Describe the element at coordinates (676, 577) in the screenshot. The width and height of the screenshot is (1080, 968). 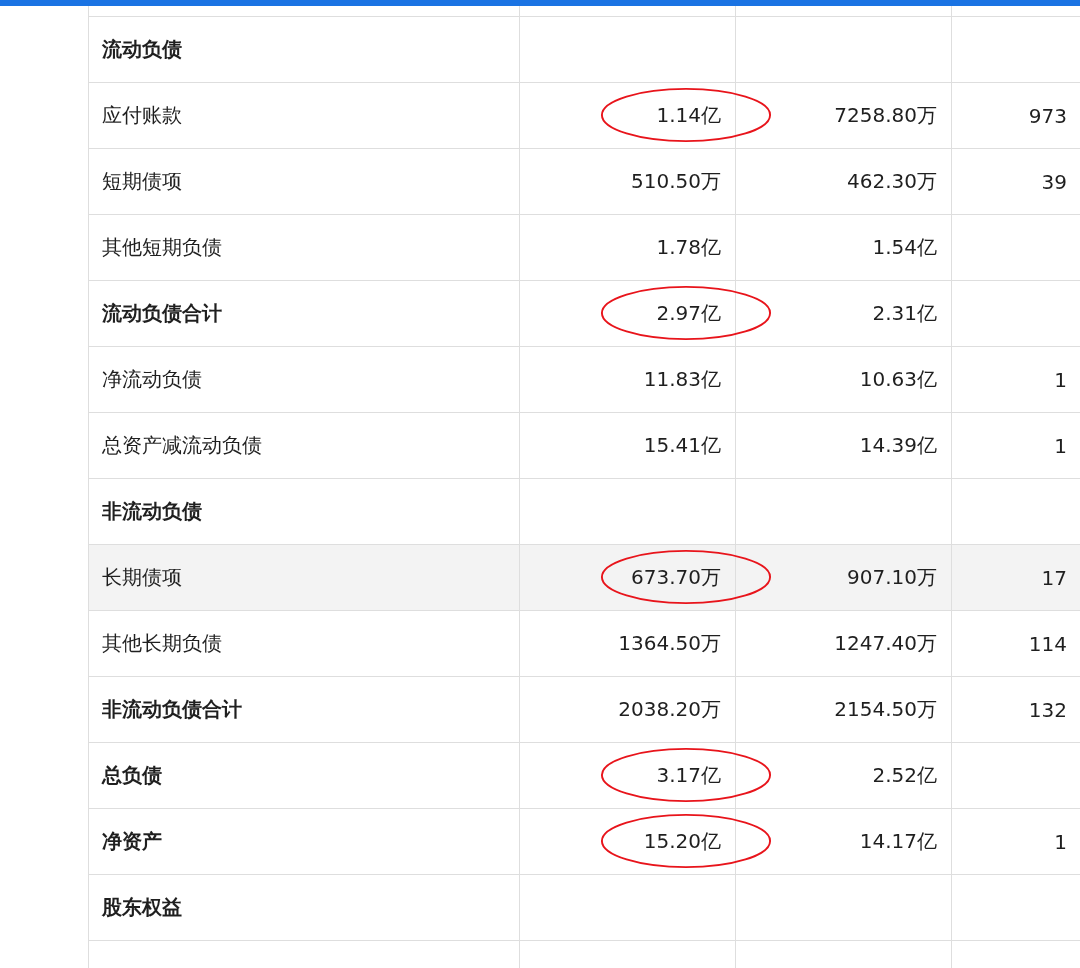
I see `table-cell: 673.70万` at that location.